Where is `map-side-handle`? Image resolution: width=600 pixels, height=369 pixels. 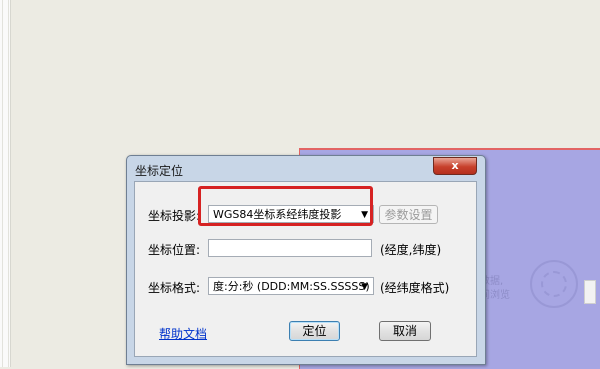
map-side-handle is located at coordinates (590, 292).